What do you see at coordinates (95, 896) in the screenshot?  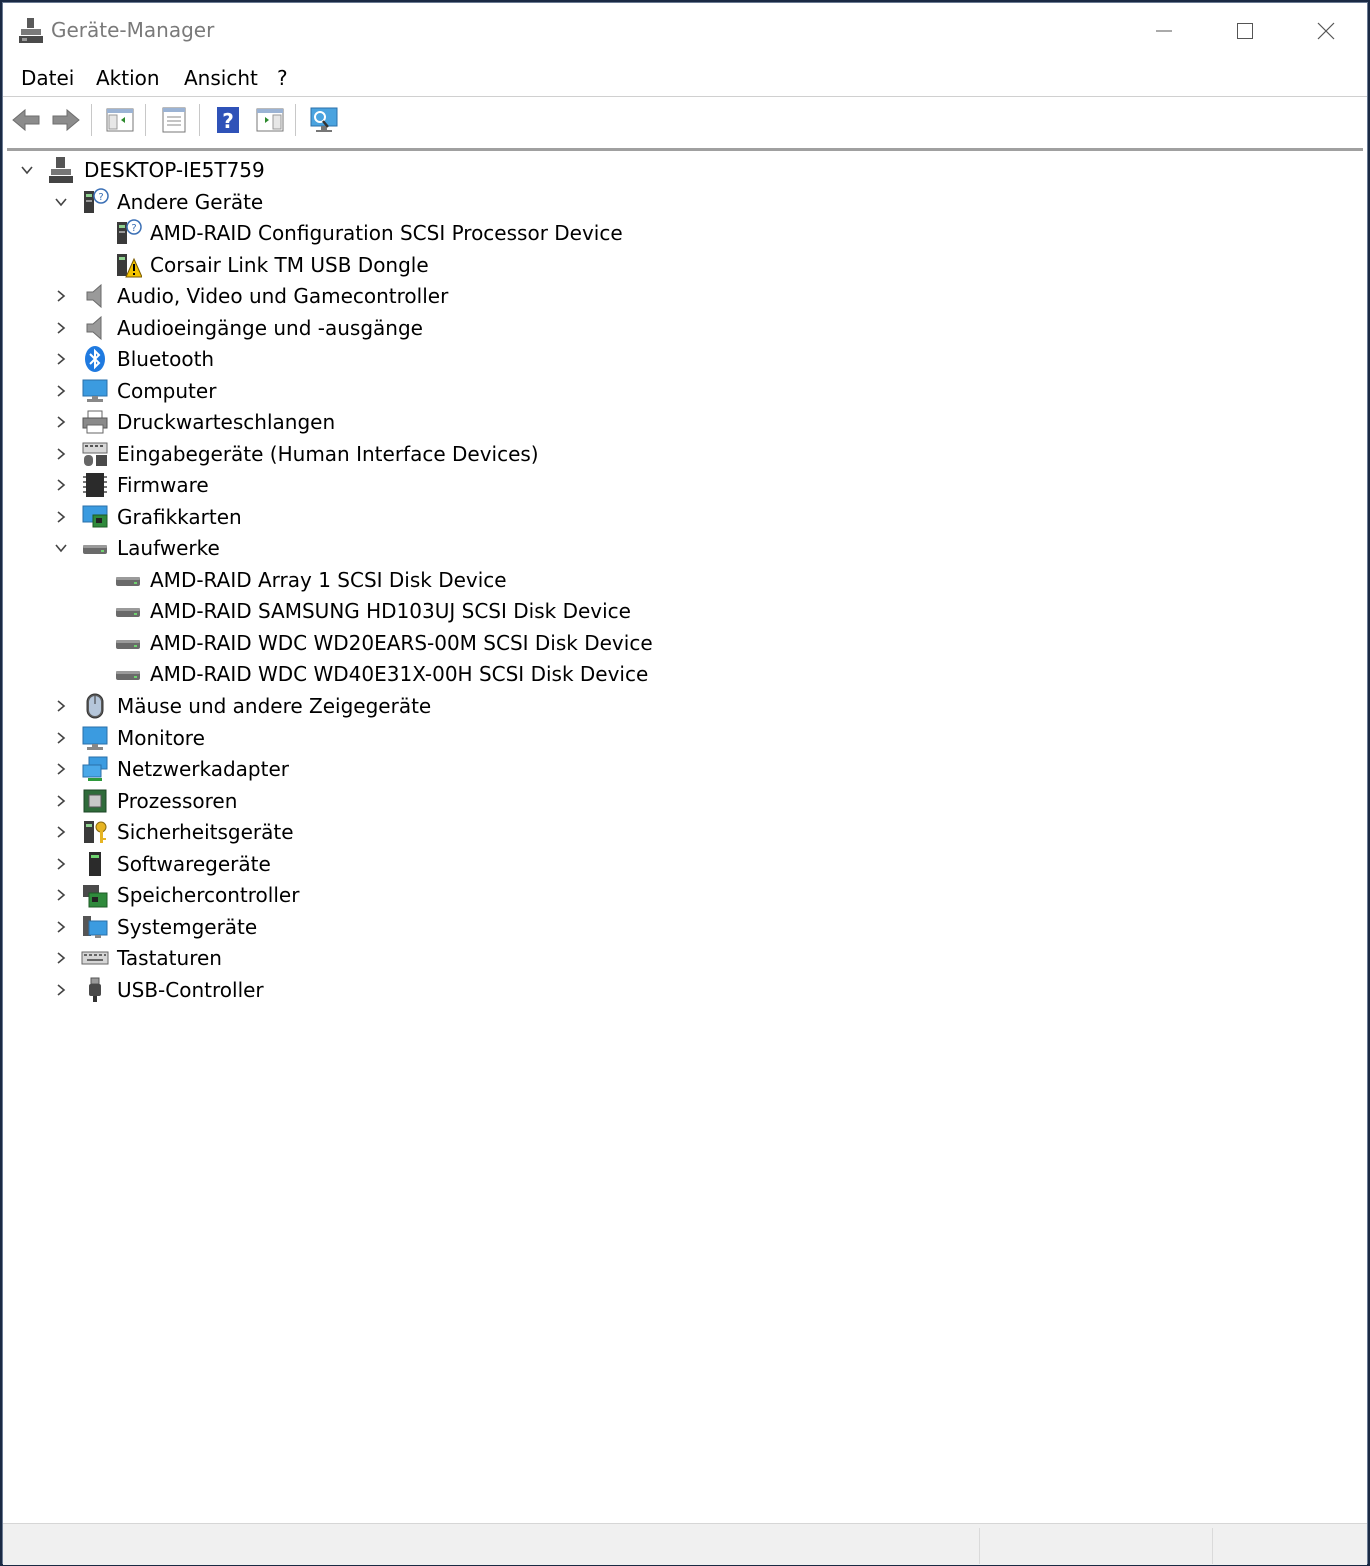 I see `storage-controller-icon` at bounding box center [95, 896].